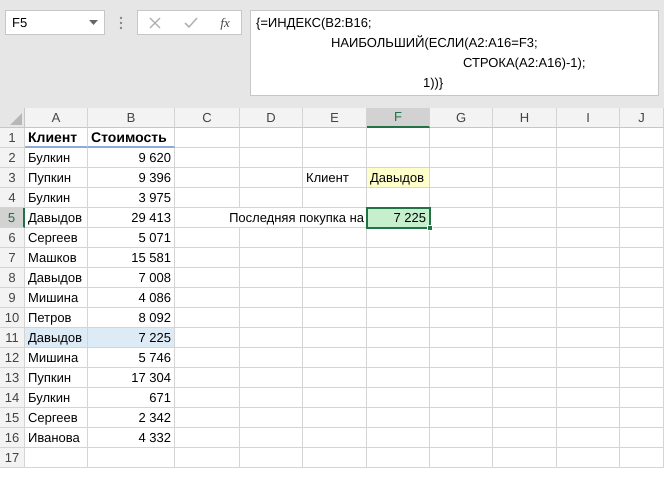  I want to click on column-header: D, so click(271, 118).